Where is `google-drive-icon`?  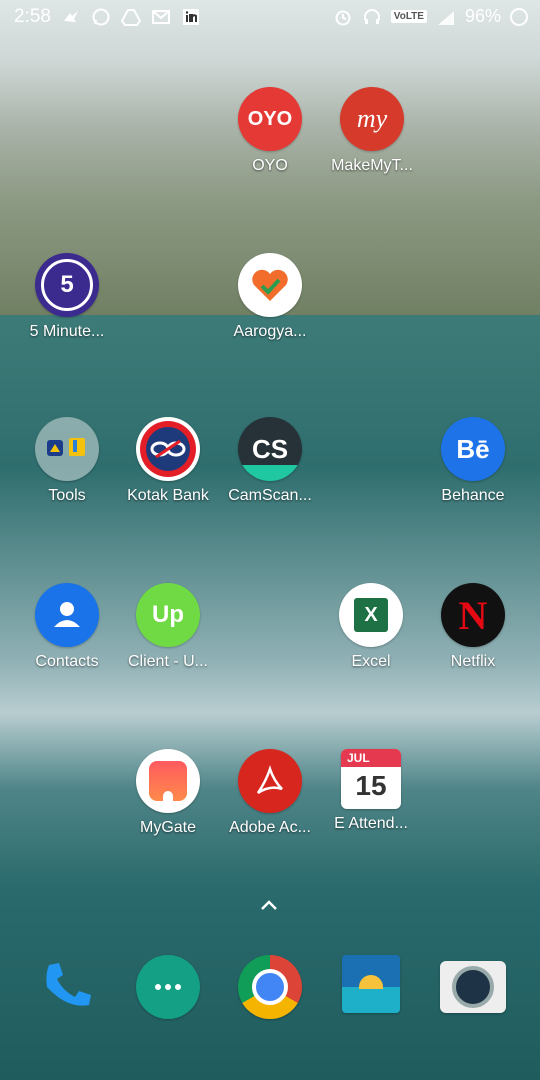
google-drive-icon is located at coordinates (130, 17).